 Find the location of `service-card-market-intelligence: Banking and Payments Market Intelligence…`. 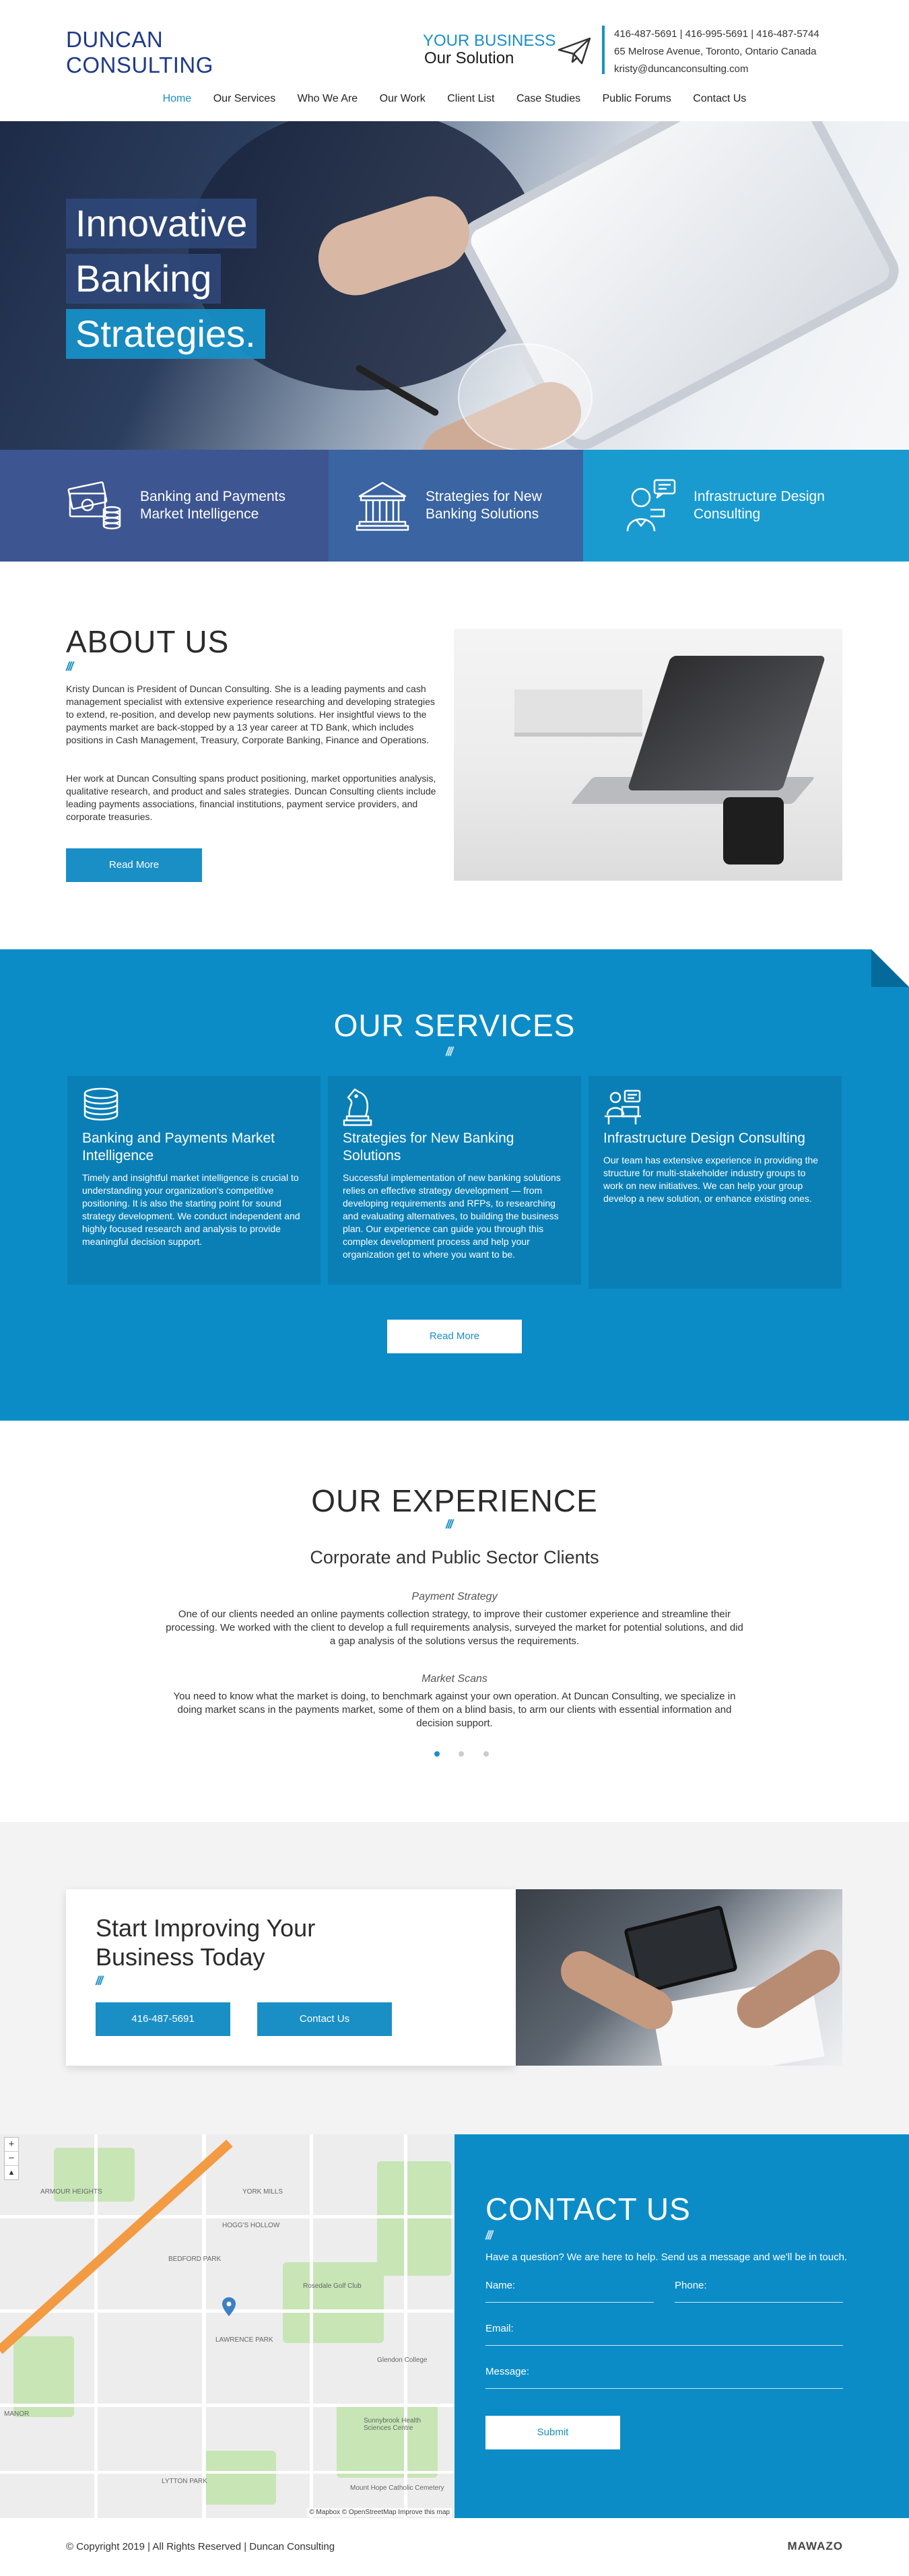

service-card-market-intelligence: Banking and Payments Market Intelligence… is located at coordinates (194, 1180).